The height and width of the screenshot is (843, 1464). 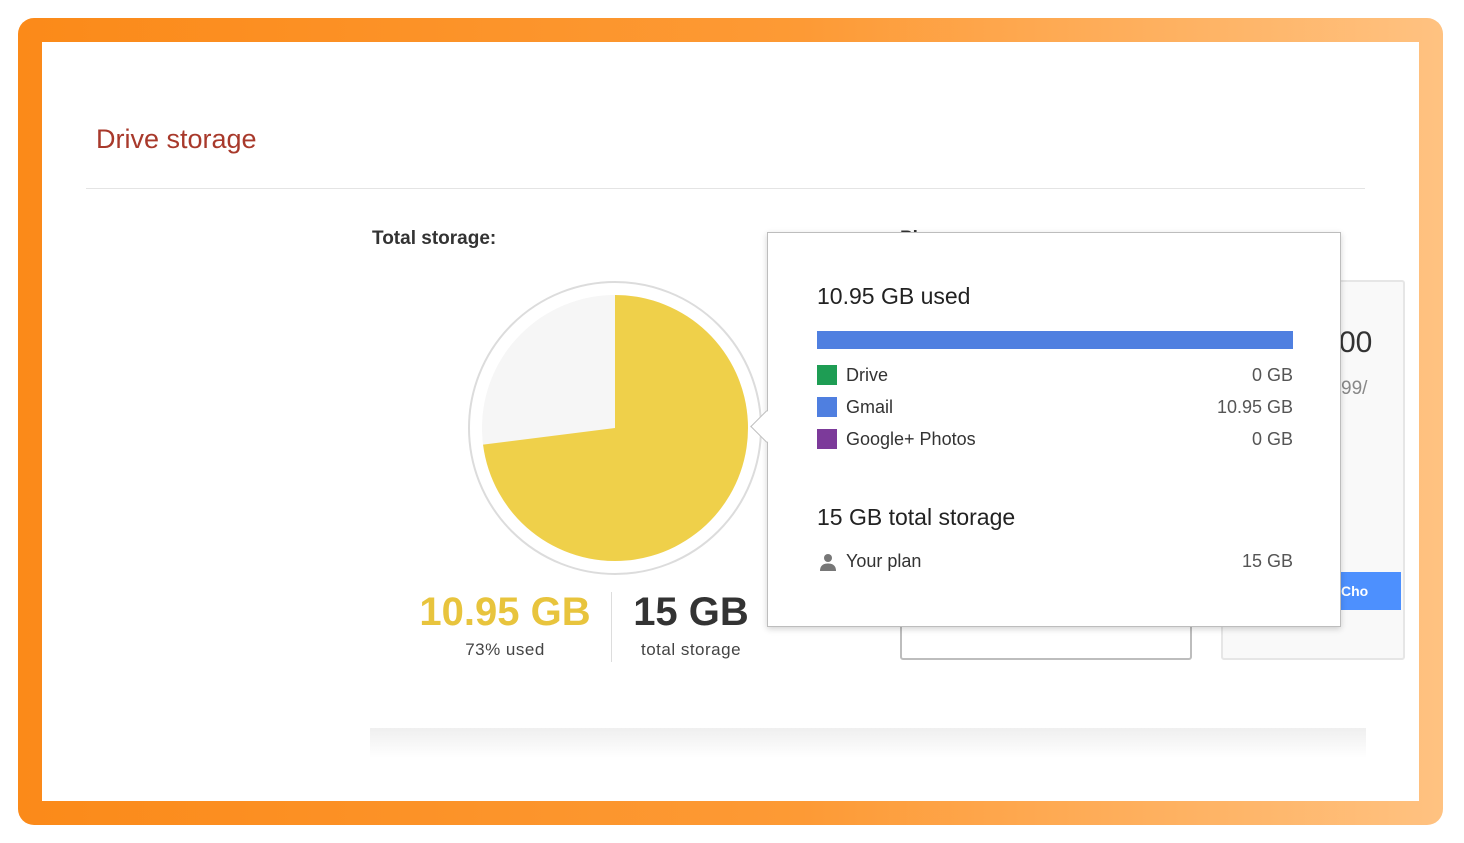 What do you see at coordinates (870, 407) in the screenshot?
I see `breakdown-label: Gmail` at bounding box center [870, 407].